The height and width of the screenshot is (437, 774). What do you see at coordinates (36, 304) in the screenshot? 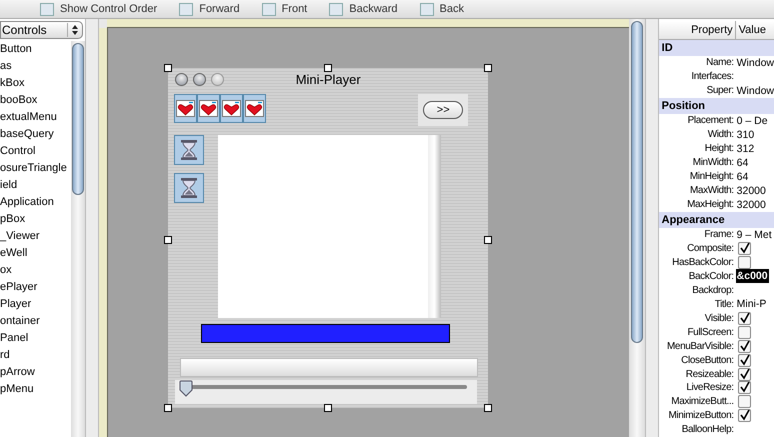
I see `control-list-item: Player` at bounding box center [36, 304].